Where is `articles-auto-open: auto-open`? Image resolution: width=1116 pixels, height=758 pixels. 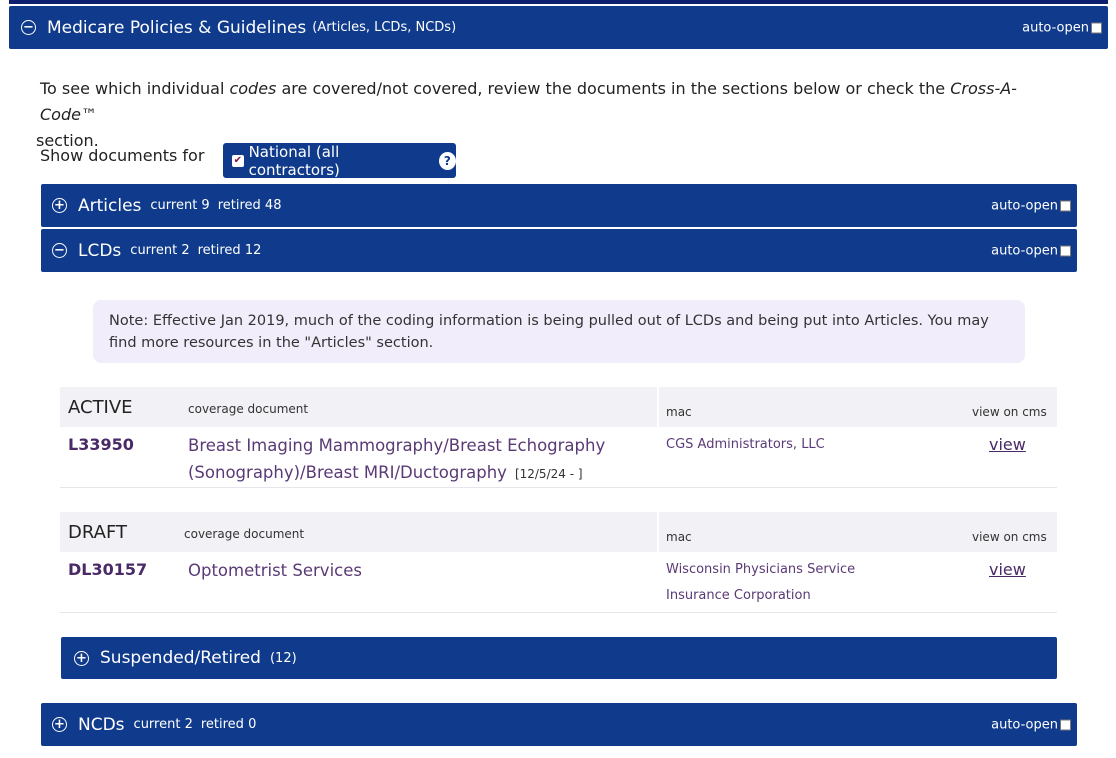
articles-auto-open: auto-open is located at coordinates (1031, 205).